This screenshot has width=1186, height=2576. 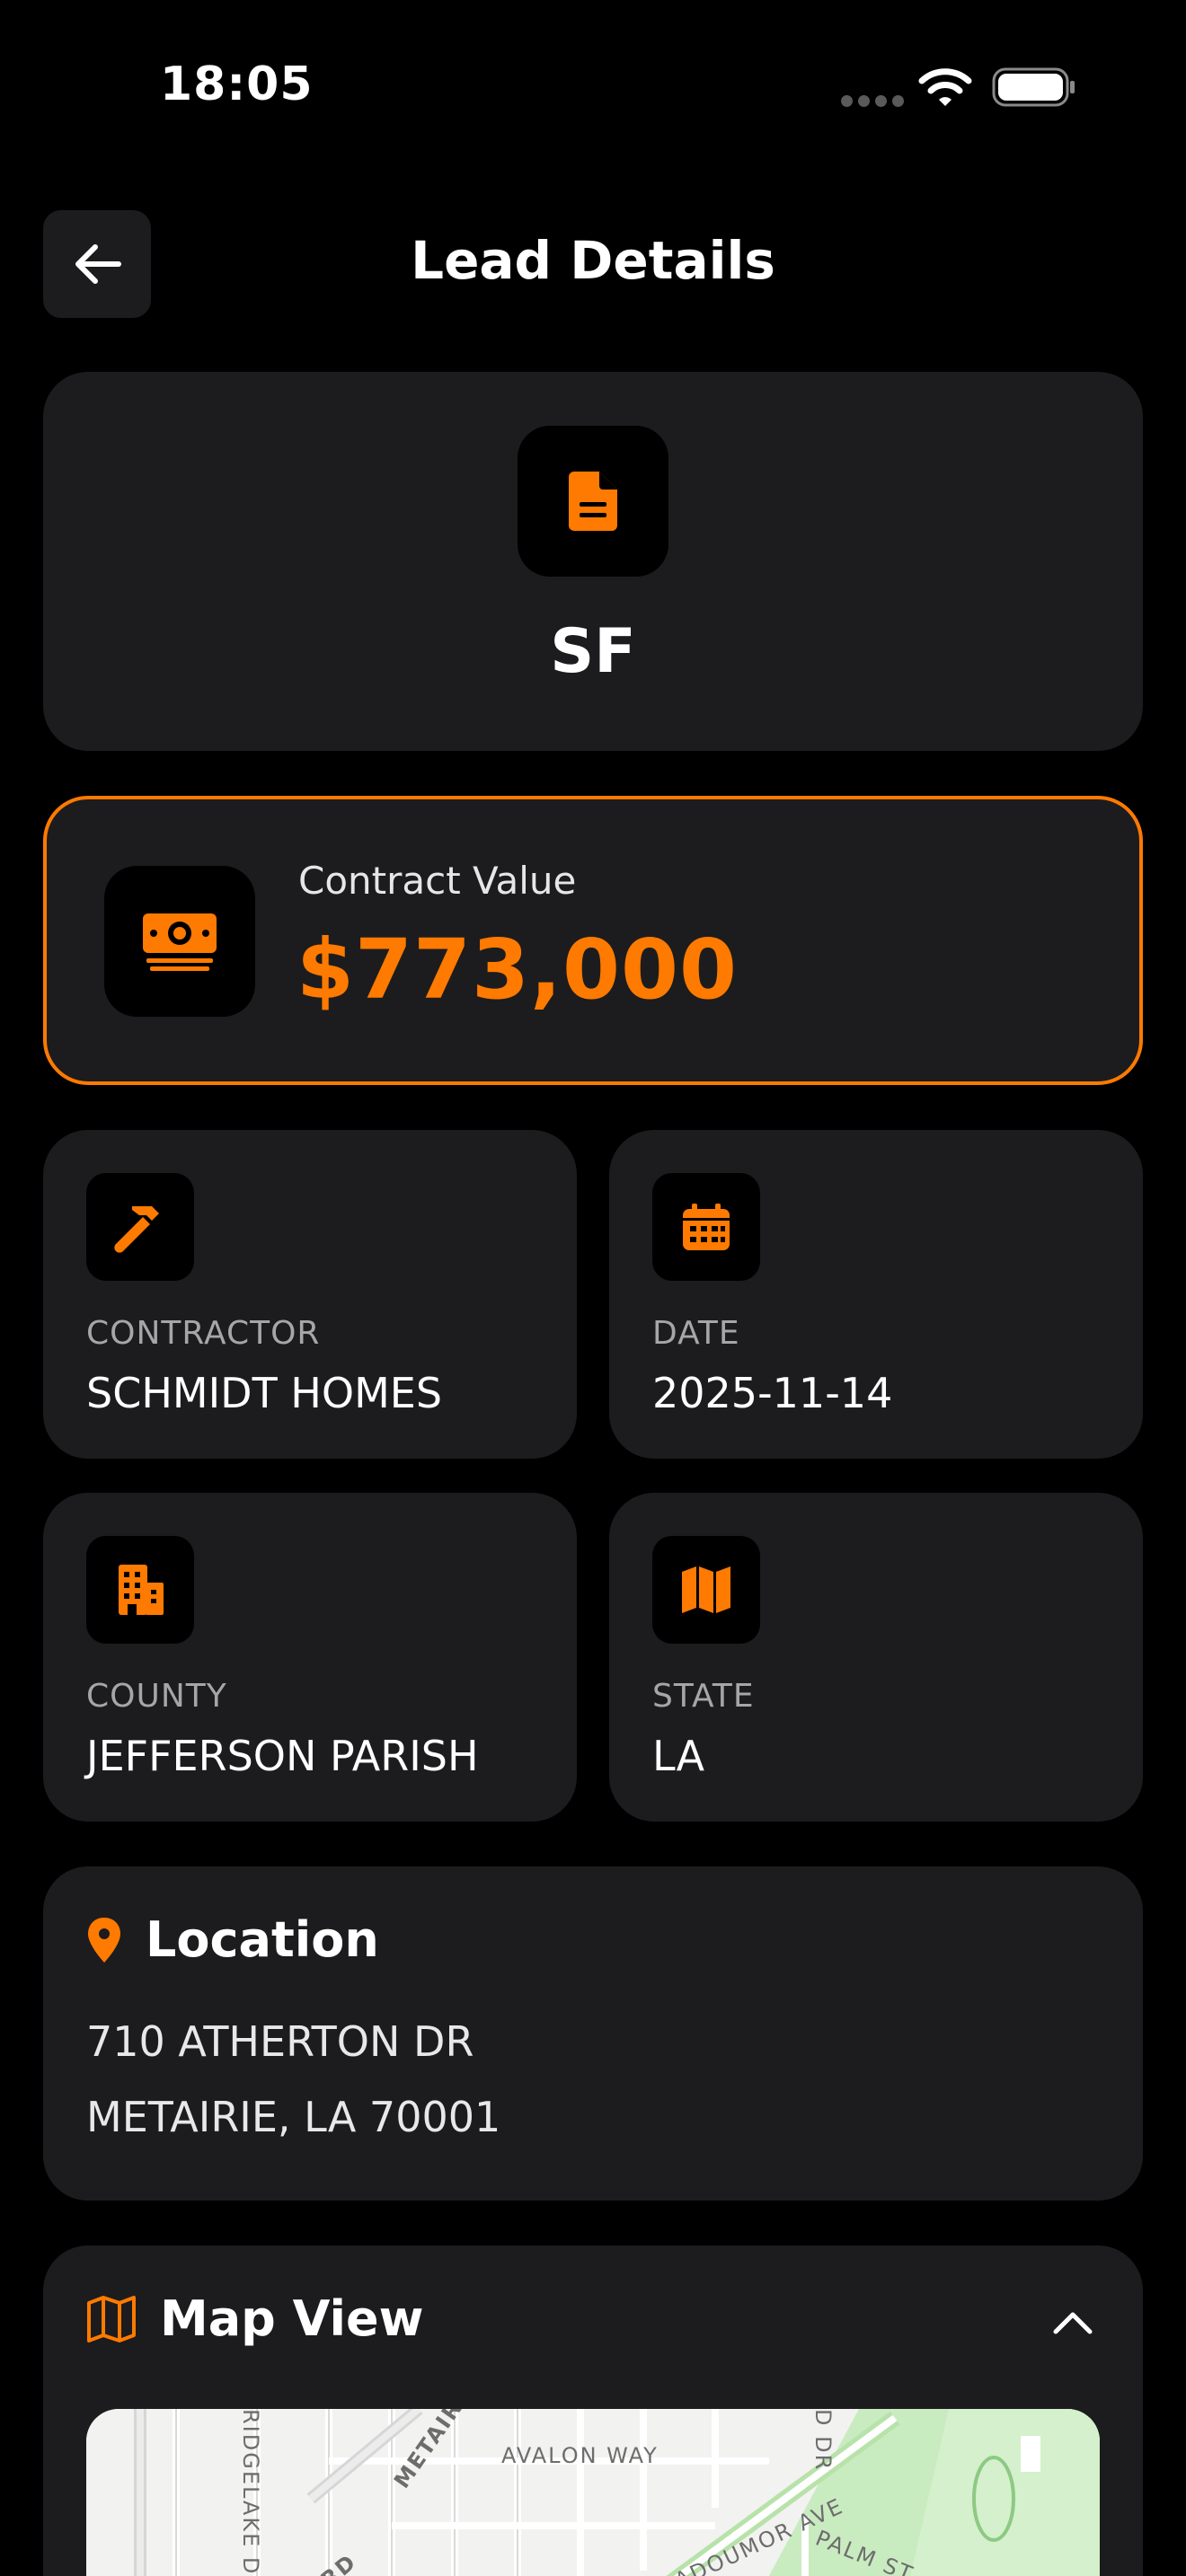 What do you see at coordinates (703, 1696) in the screenshot?
I see `state-label: STATE` at bounding box center [703, 1696].